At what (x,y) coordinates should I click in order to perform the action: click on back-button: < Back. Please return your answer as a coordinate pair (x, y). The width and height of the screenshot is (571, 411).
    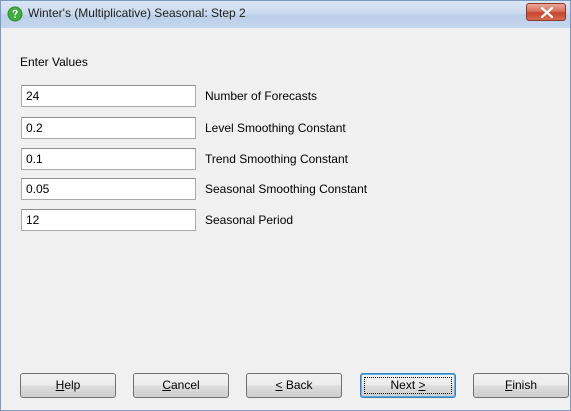
    Looking at the image, I should click on (294, 385).